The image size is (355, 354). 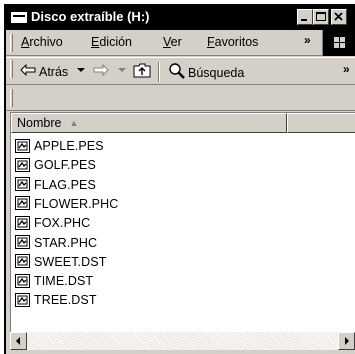 I want to click on file-name: FLAG.PES, so click(x=65, y=184).